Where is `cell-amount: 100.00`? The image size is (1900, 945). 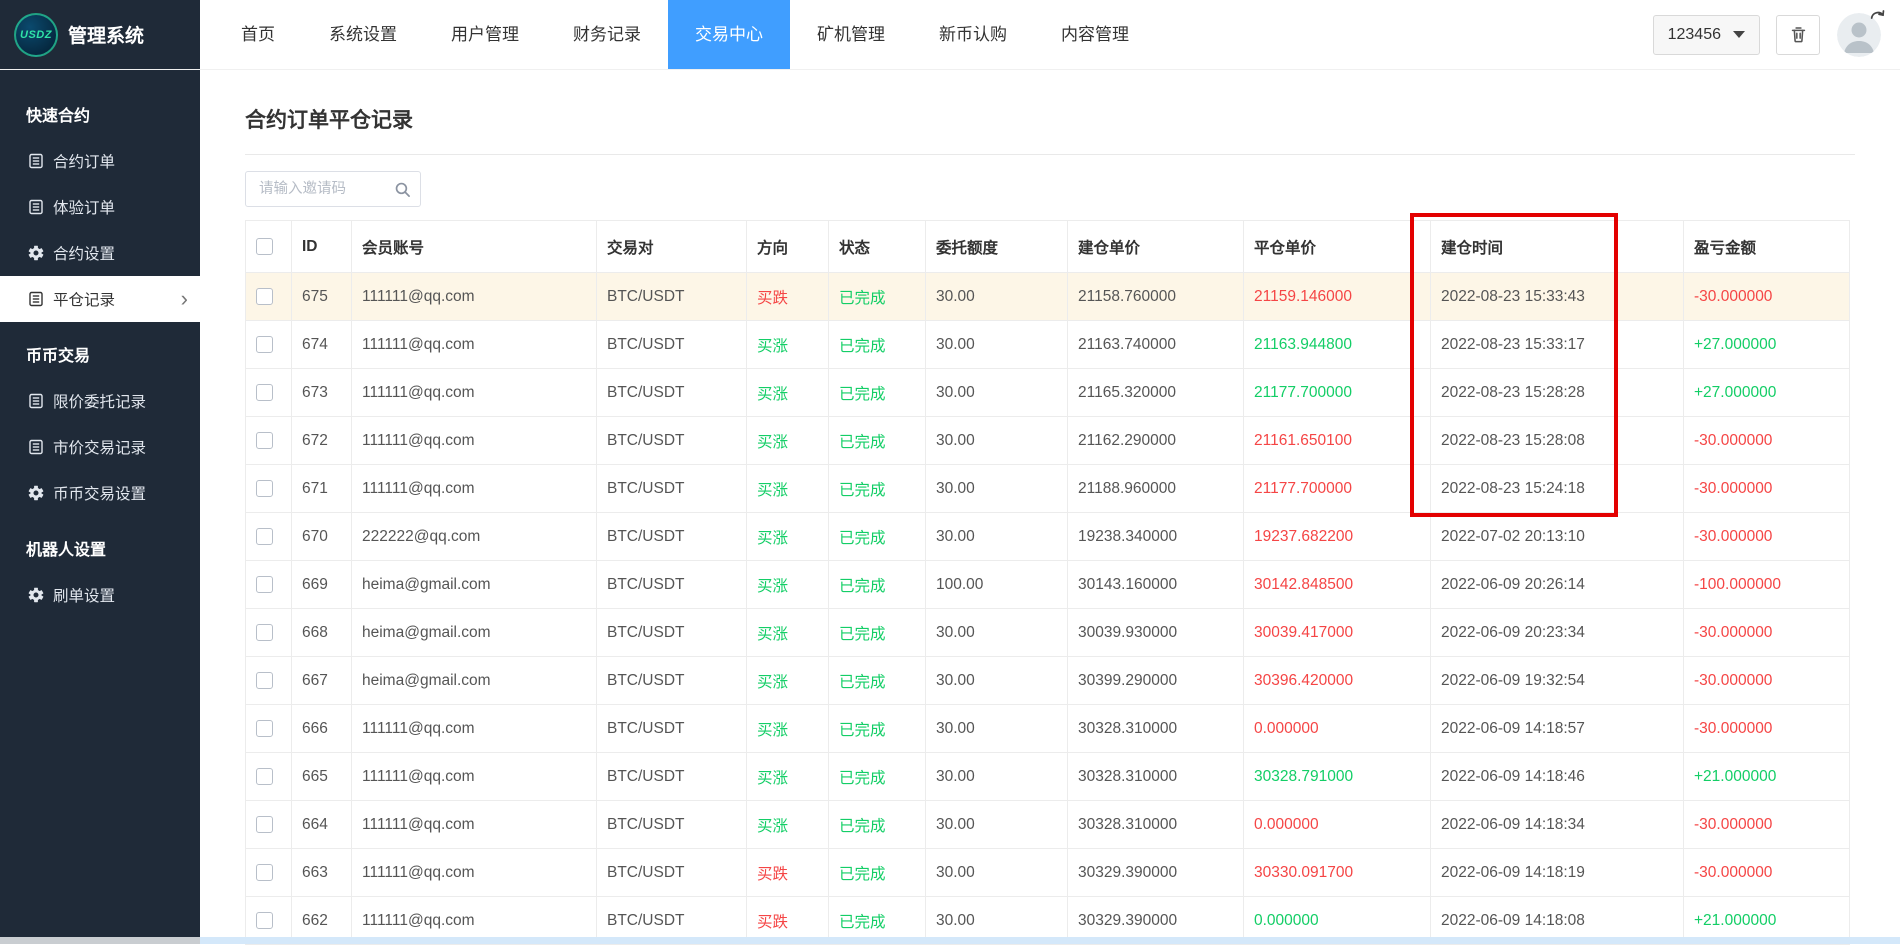
cell-amount: 100.00 is located at coordinates (997, 585).